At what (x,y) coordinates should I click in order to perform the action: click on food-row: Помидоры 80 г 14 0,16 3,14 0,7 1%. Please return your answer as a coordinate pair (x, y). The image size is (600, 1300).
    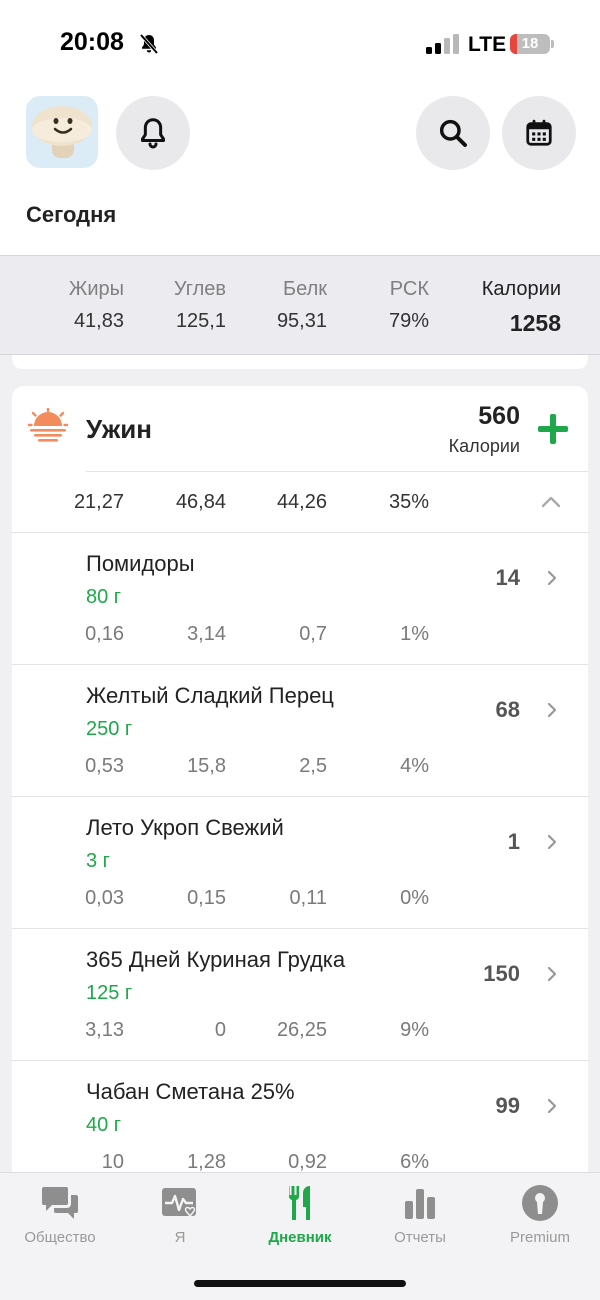
    Looking at the image, I should click on (300, 599).